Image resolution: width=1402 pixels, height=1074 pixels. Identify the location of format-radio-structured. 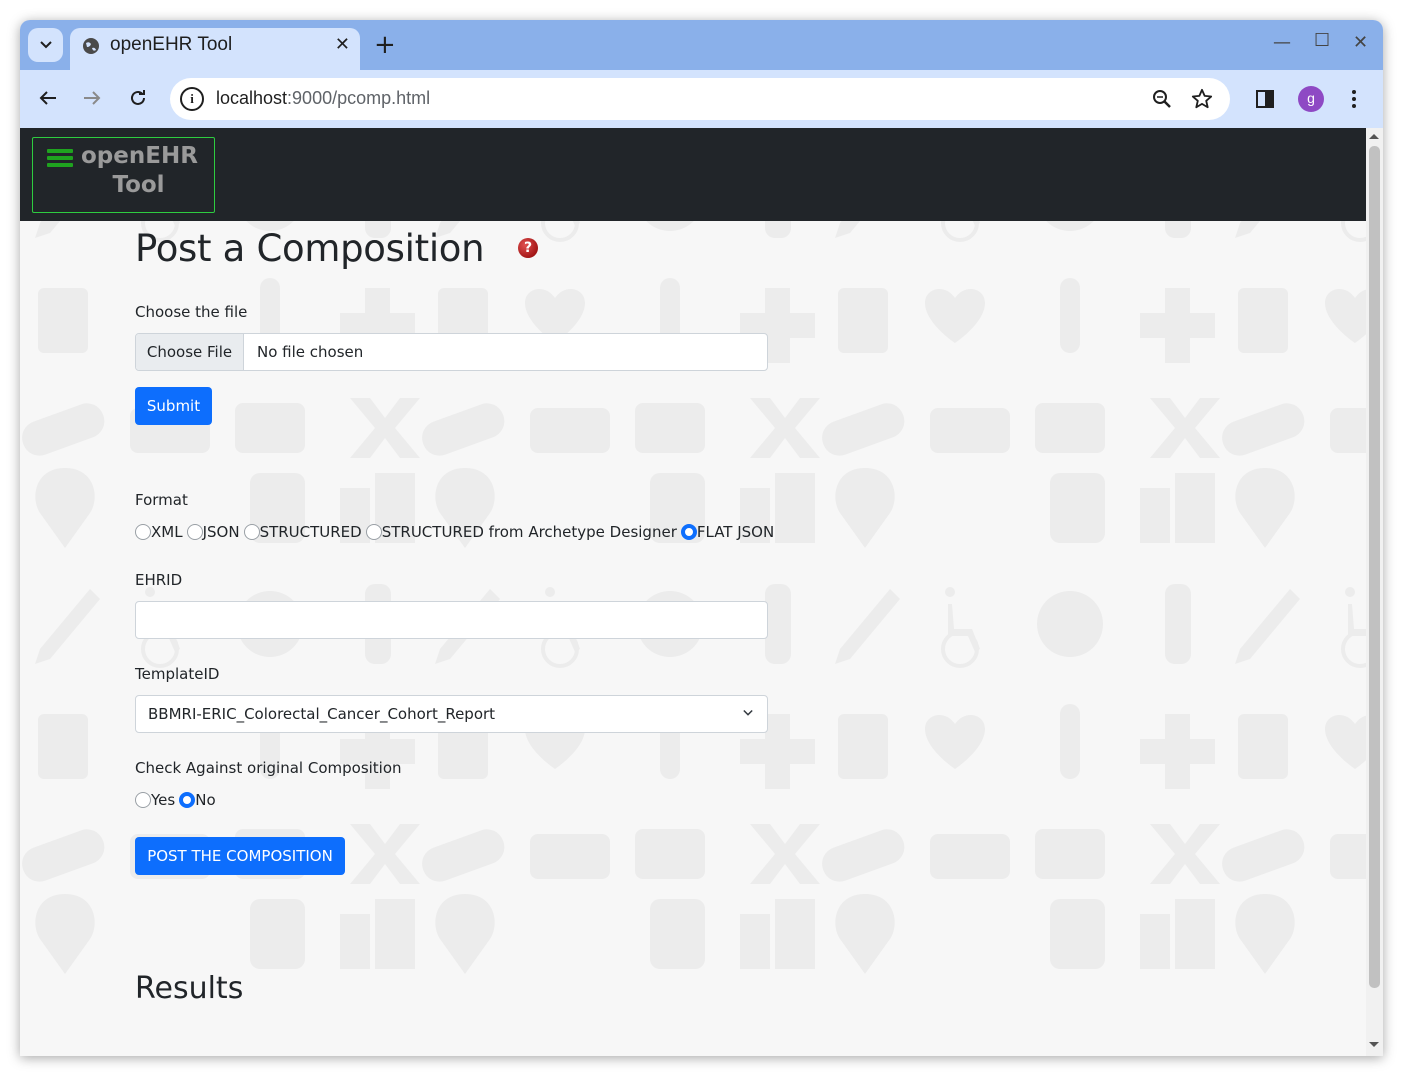
(251, 532).